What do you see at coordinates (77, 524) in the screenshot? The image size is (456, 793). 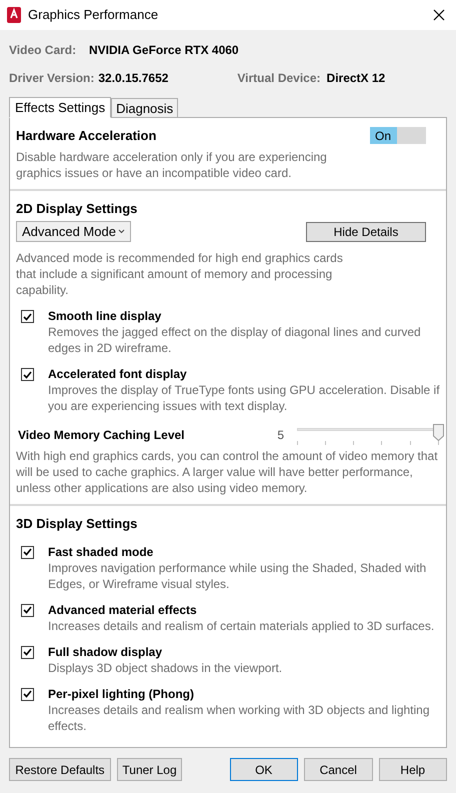 I see `section-title: 3D Display Settings` at bounding box center [77, 524].